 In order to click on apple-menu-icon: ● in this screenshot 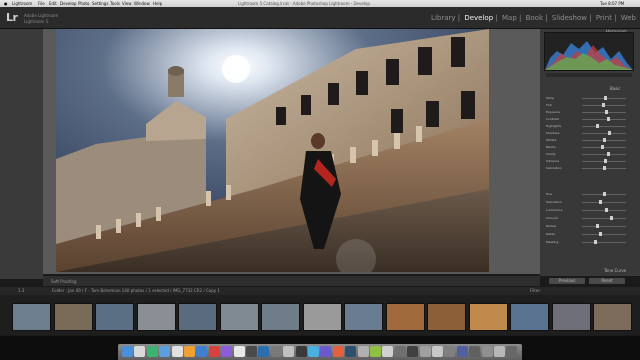, I will do `click(6, 3)`.